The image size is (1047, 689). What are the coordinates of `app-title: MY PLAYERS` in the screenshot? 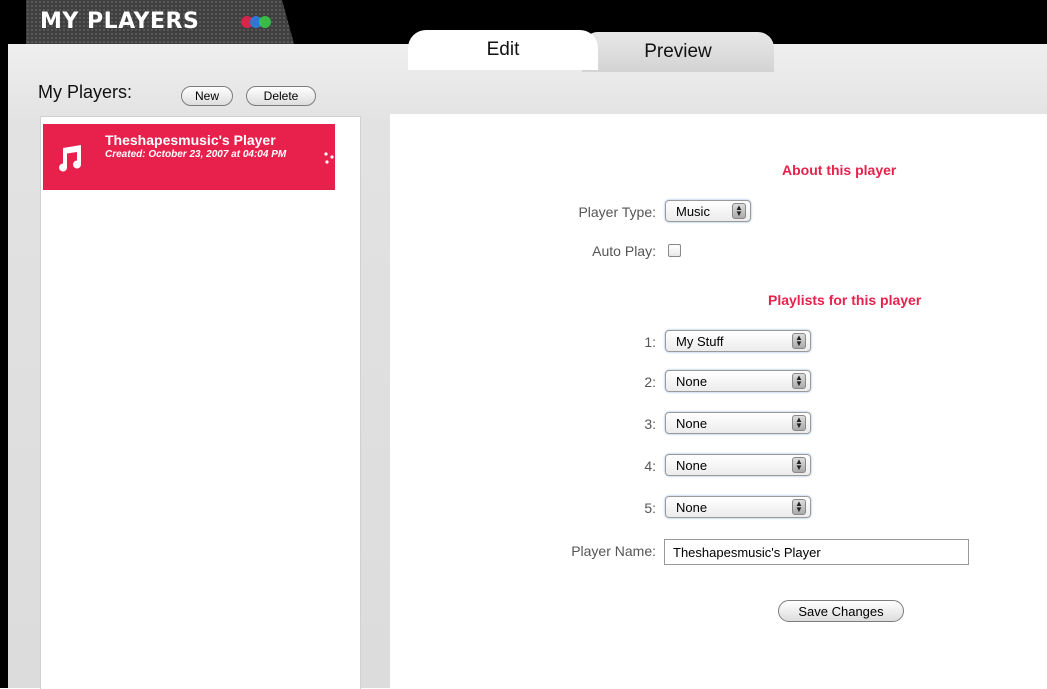 It's located at (120, 21).